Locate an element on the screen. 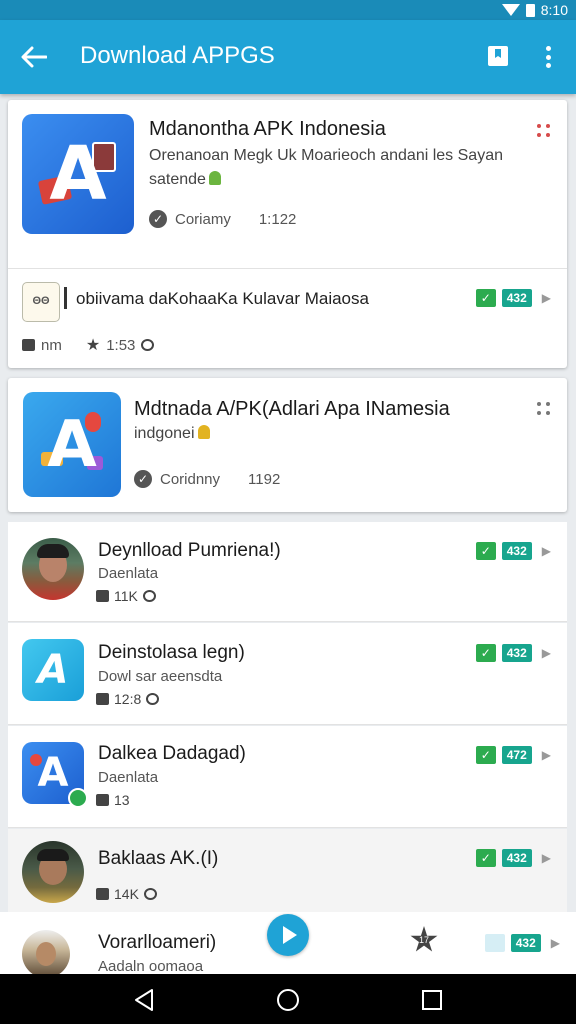 The width and height of the screenshot is (576, 1024). back-arrow-icon is located at coordinates (34, 57).